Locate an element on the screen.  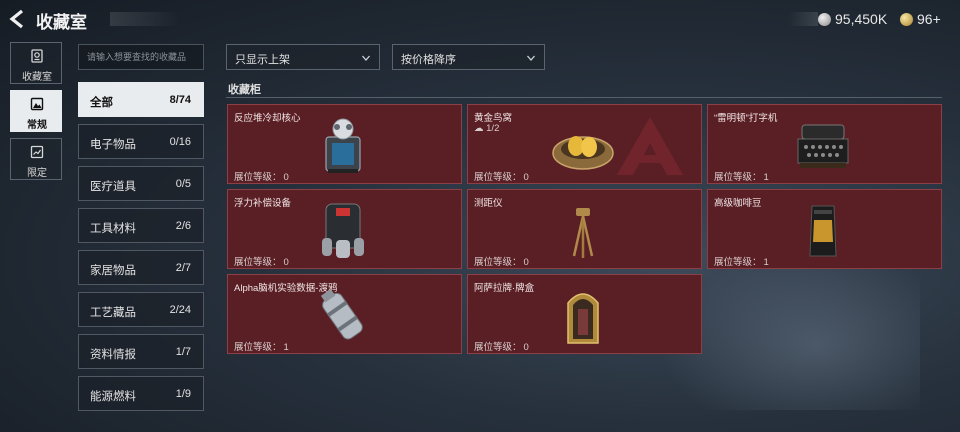
collection-card: 反应堆冷却核心 展位等级： 0 is located at coordinates (344, 144).